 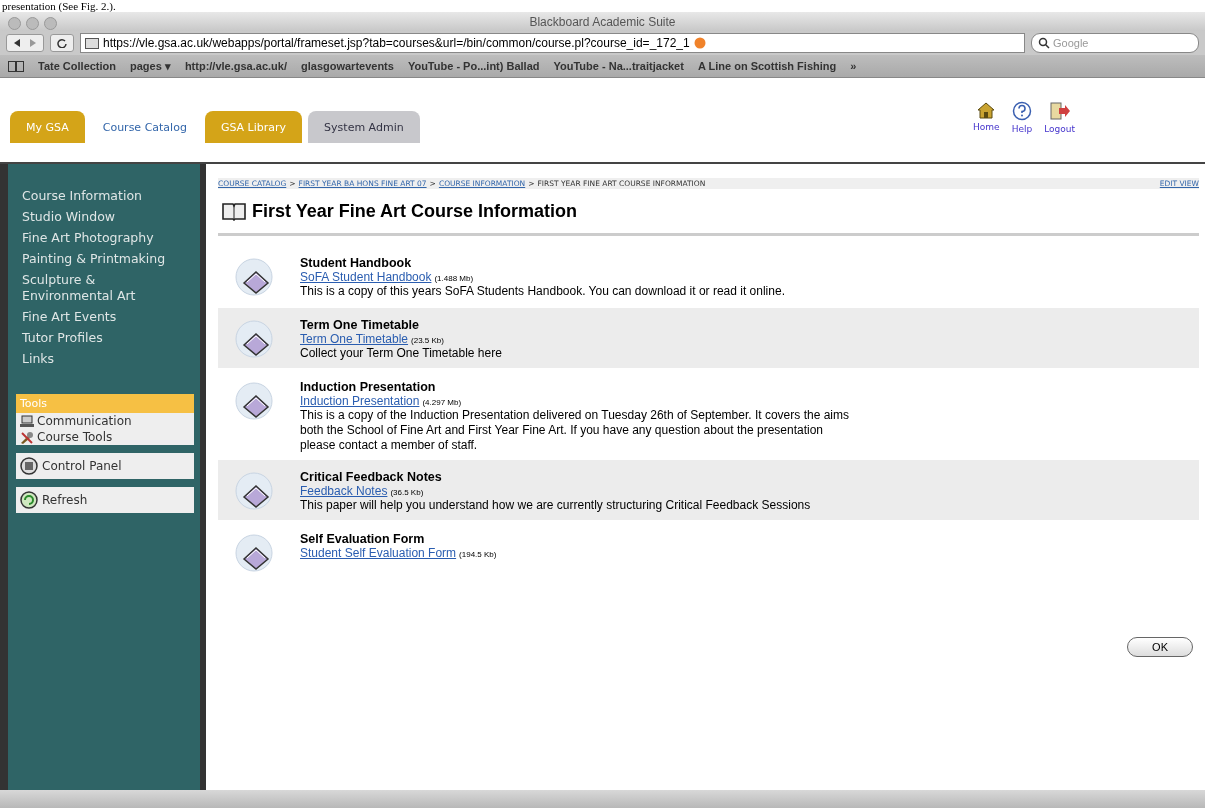 I want to click on tab: System Admin, so click(x=364, y=127).